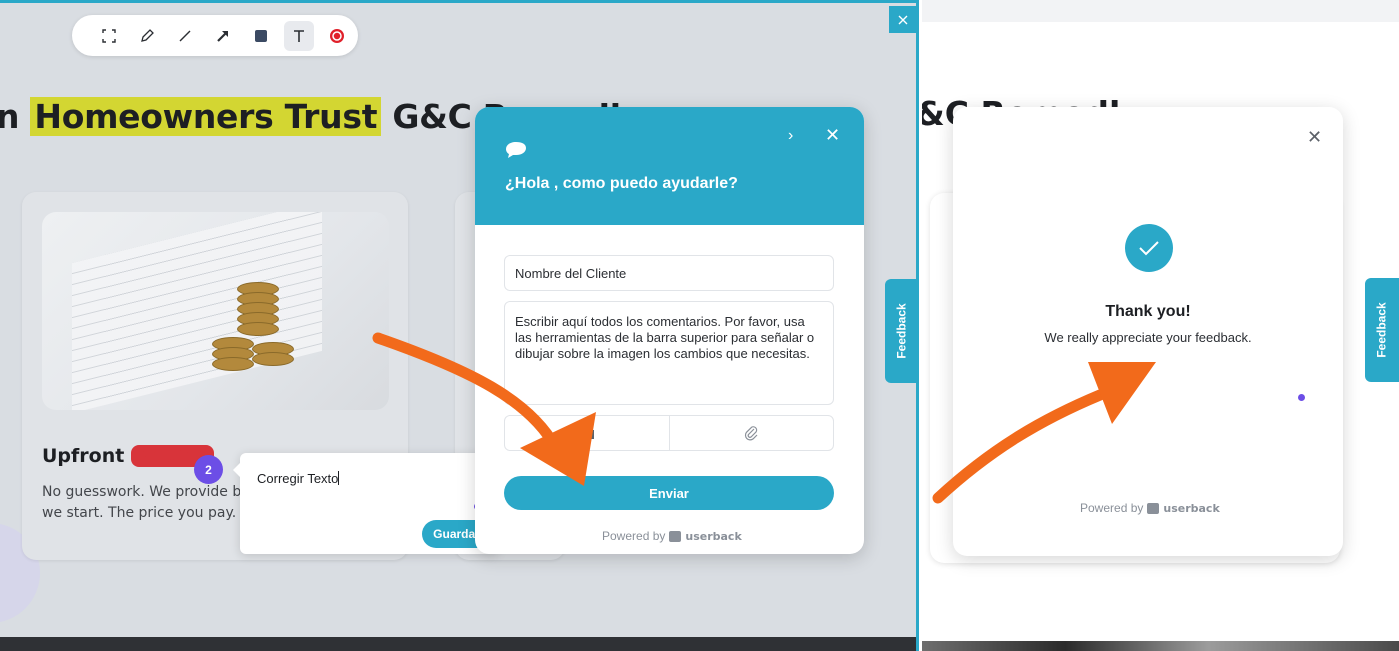 Image resolution: width=1399 pixels, height=651 pixels. I want to click on card-title: Upfront Pricing, so click(128, 456).